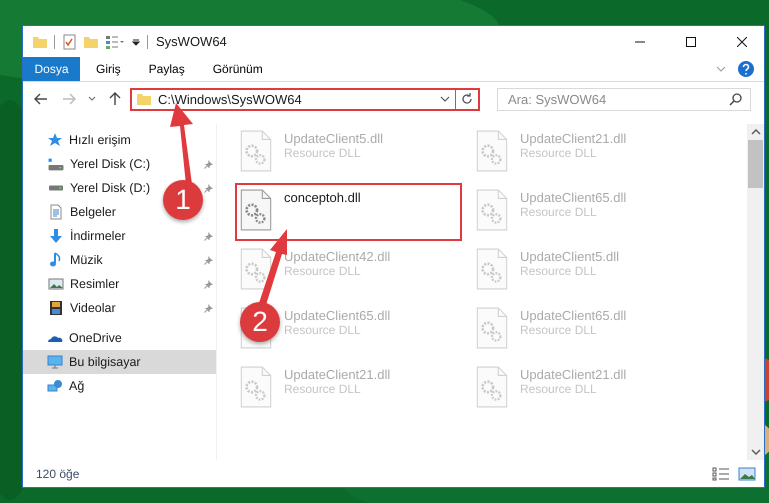 The width and height of the screenshot is (769, 503). I want to click on customize-caret-icon, so click(136, 41).